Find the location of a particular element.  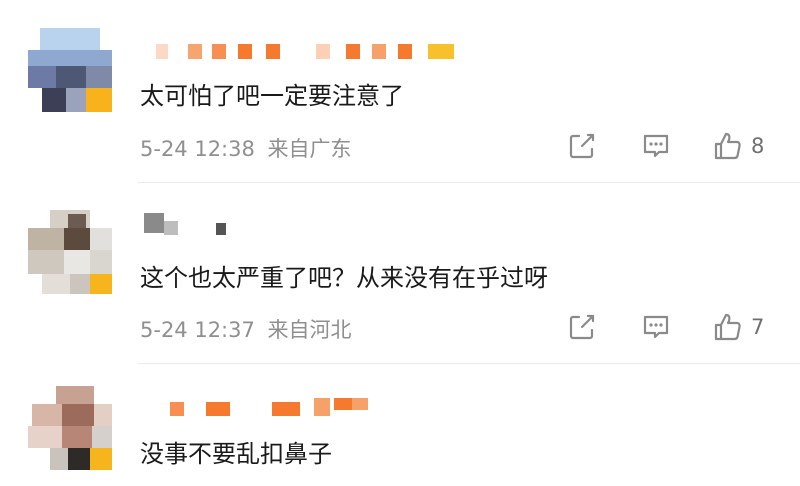

comment-meta: 5-24 12:38 来自广东 is located at coordinates (246, 148).